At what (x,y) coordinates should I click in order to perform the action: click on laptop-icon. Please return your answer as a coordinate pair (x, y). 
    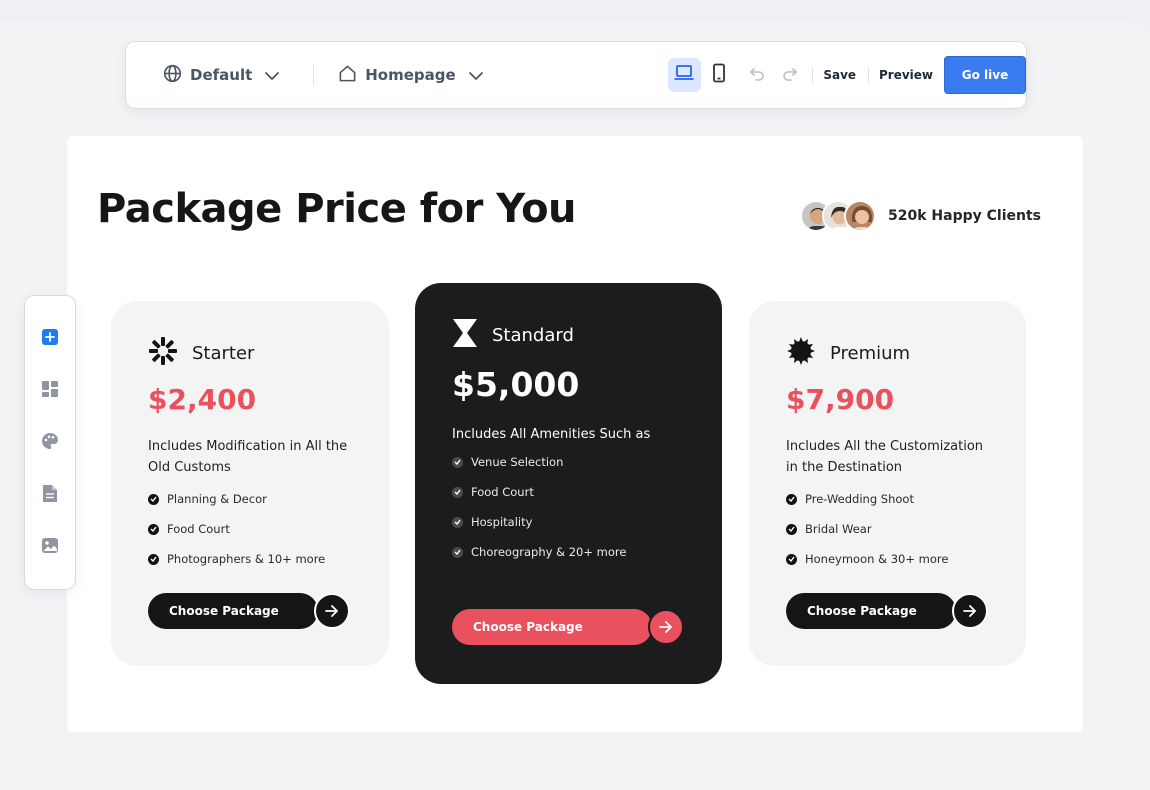
    Looking at the image, I should click on (684, 75).